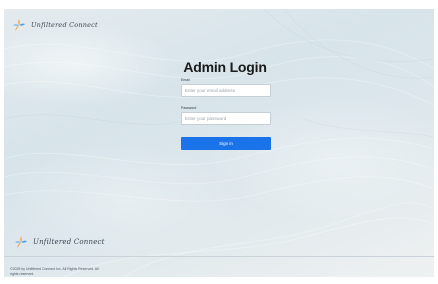  I want to click on footer-brand: Unfiltered Connect, so click(59, 242).